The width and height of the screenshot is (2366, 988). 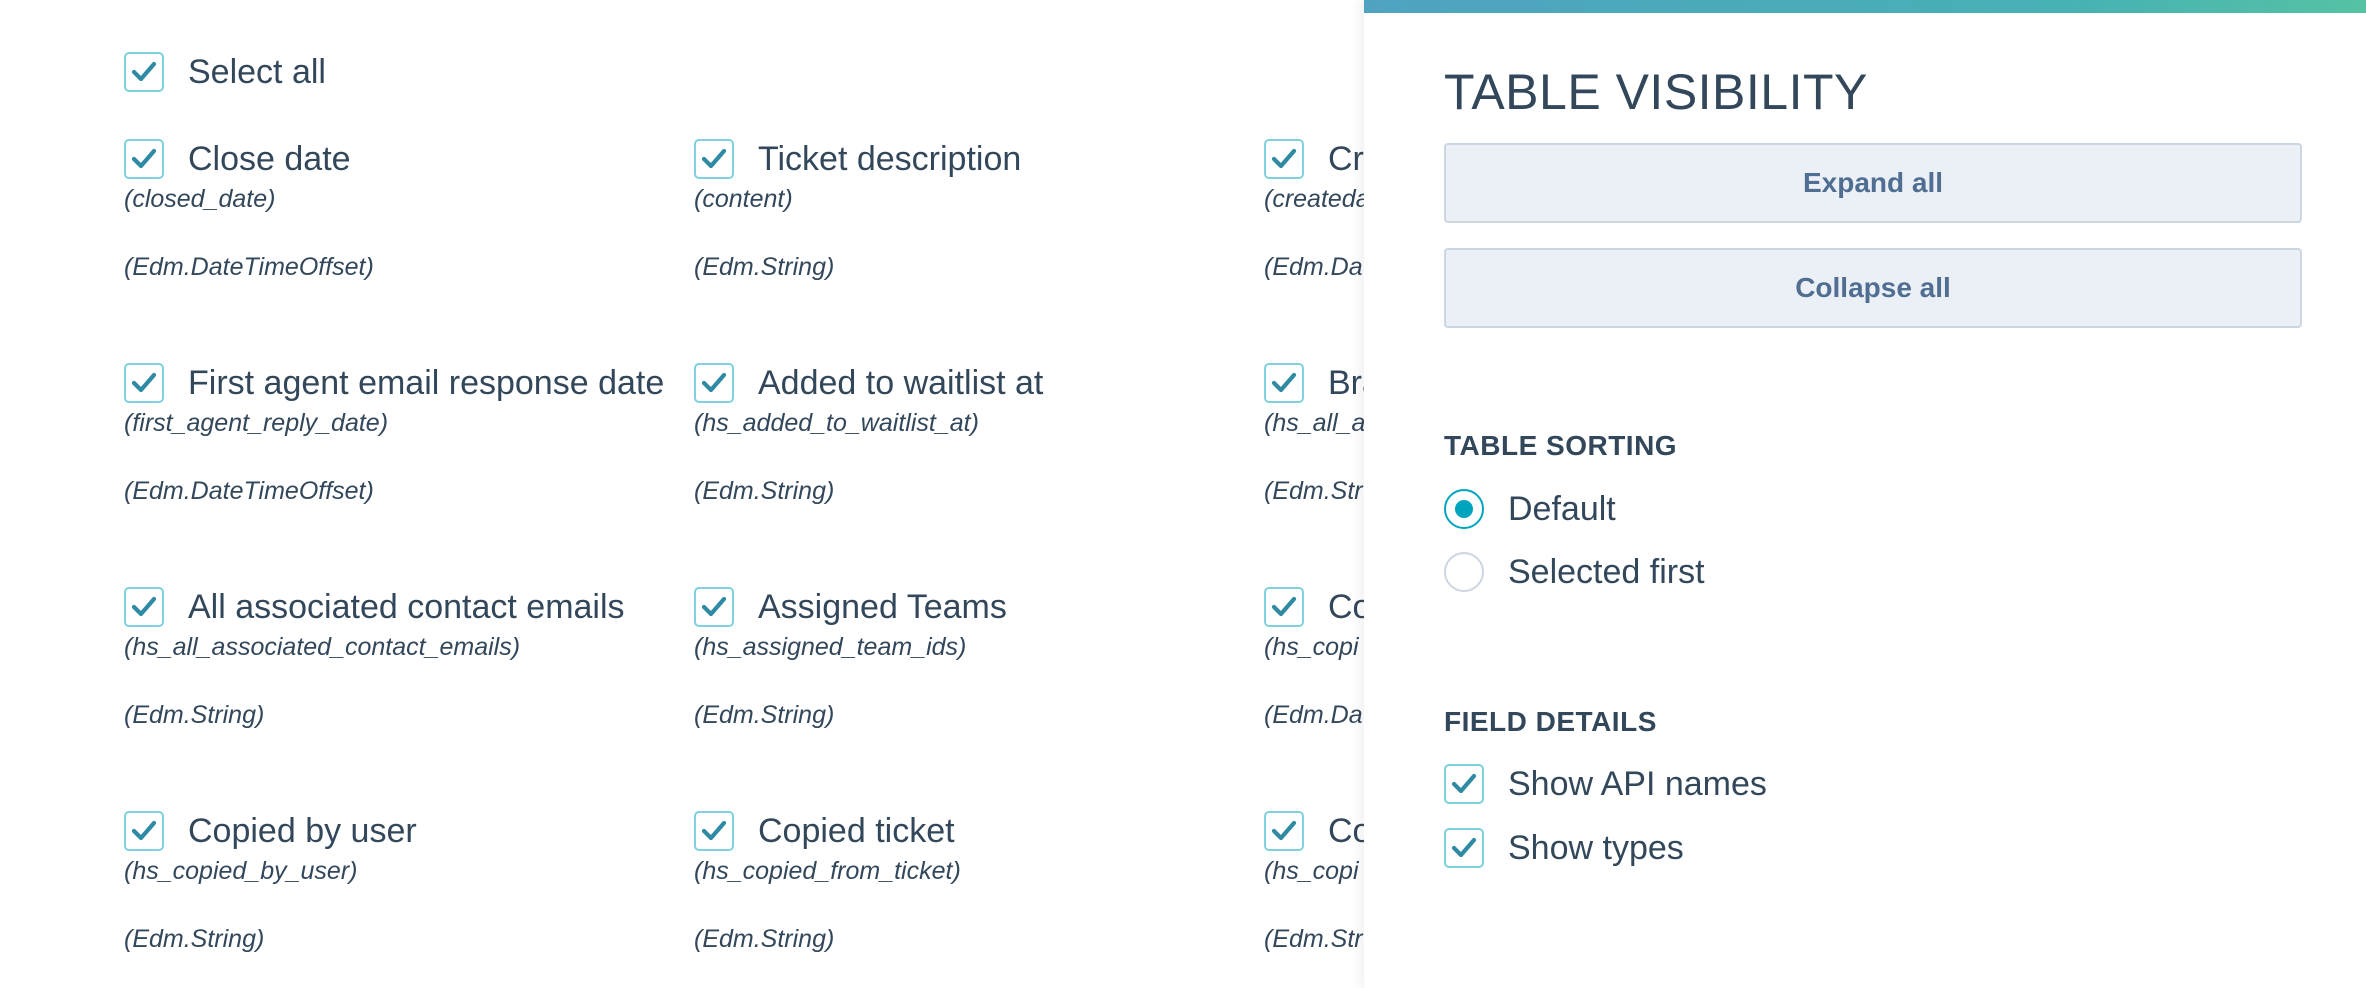 What do you see at coordinates (1562, 509) in the screenshot?
I see `sort-option-label: Default` at bounding box center [1562, 509].